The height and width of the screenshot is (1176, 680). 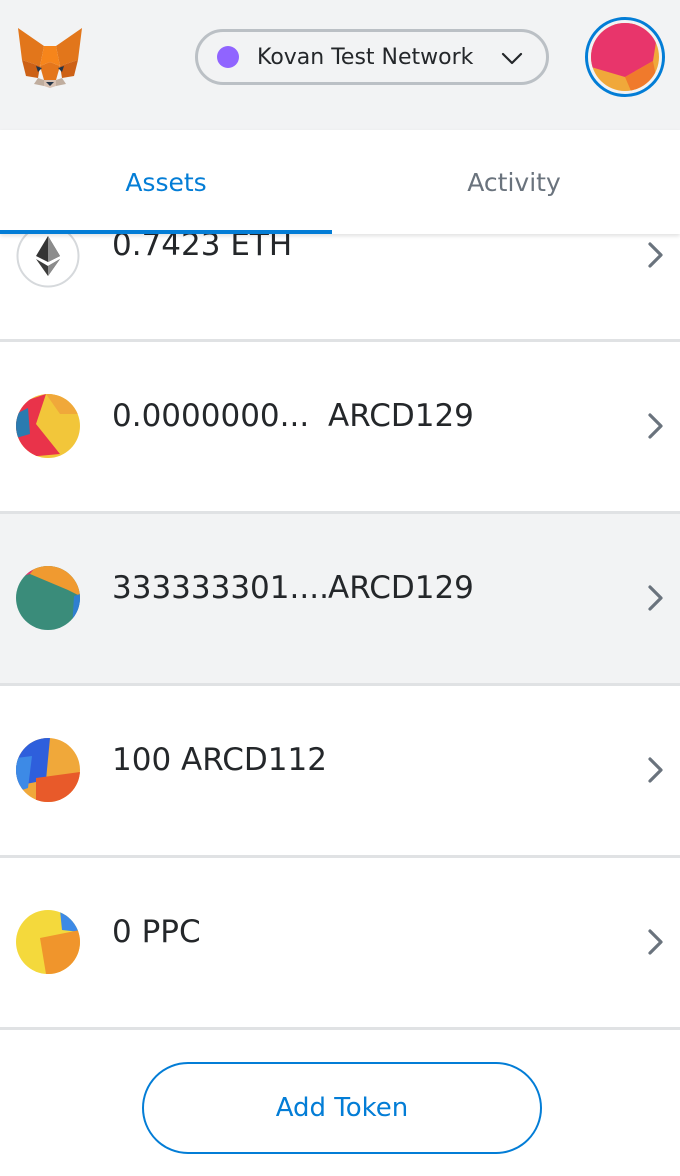 I want to click on tab-activity: Activity, so click(x=514, y=182).